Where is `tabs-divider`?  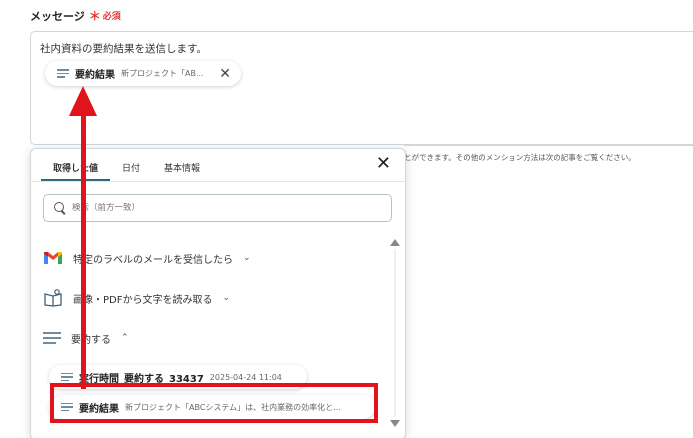
tabs-divider is located at coordinates (218, 181).